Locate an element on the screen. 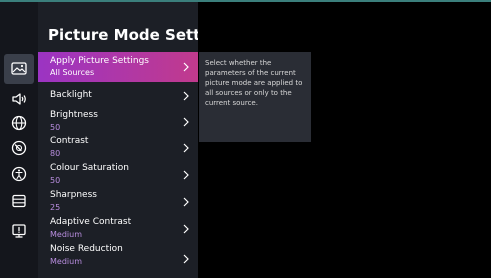  menu-item-brightness: Brightness 50 is located at coordinates (118, 121).